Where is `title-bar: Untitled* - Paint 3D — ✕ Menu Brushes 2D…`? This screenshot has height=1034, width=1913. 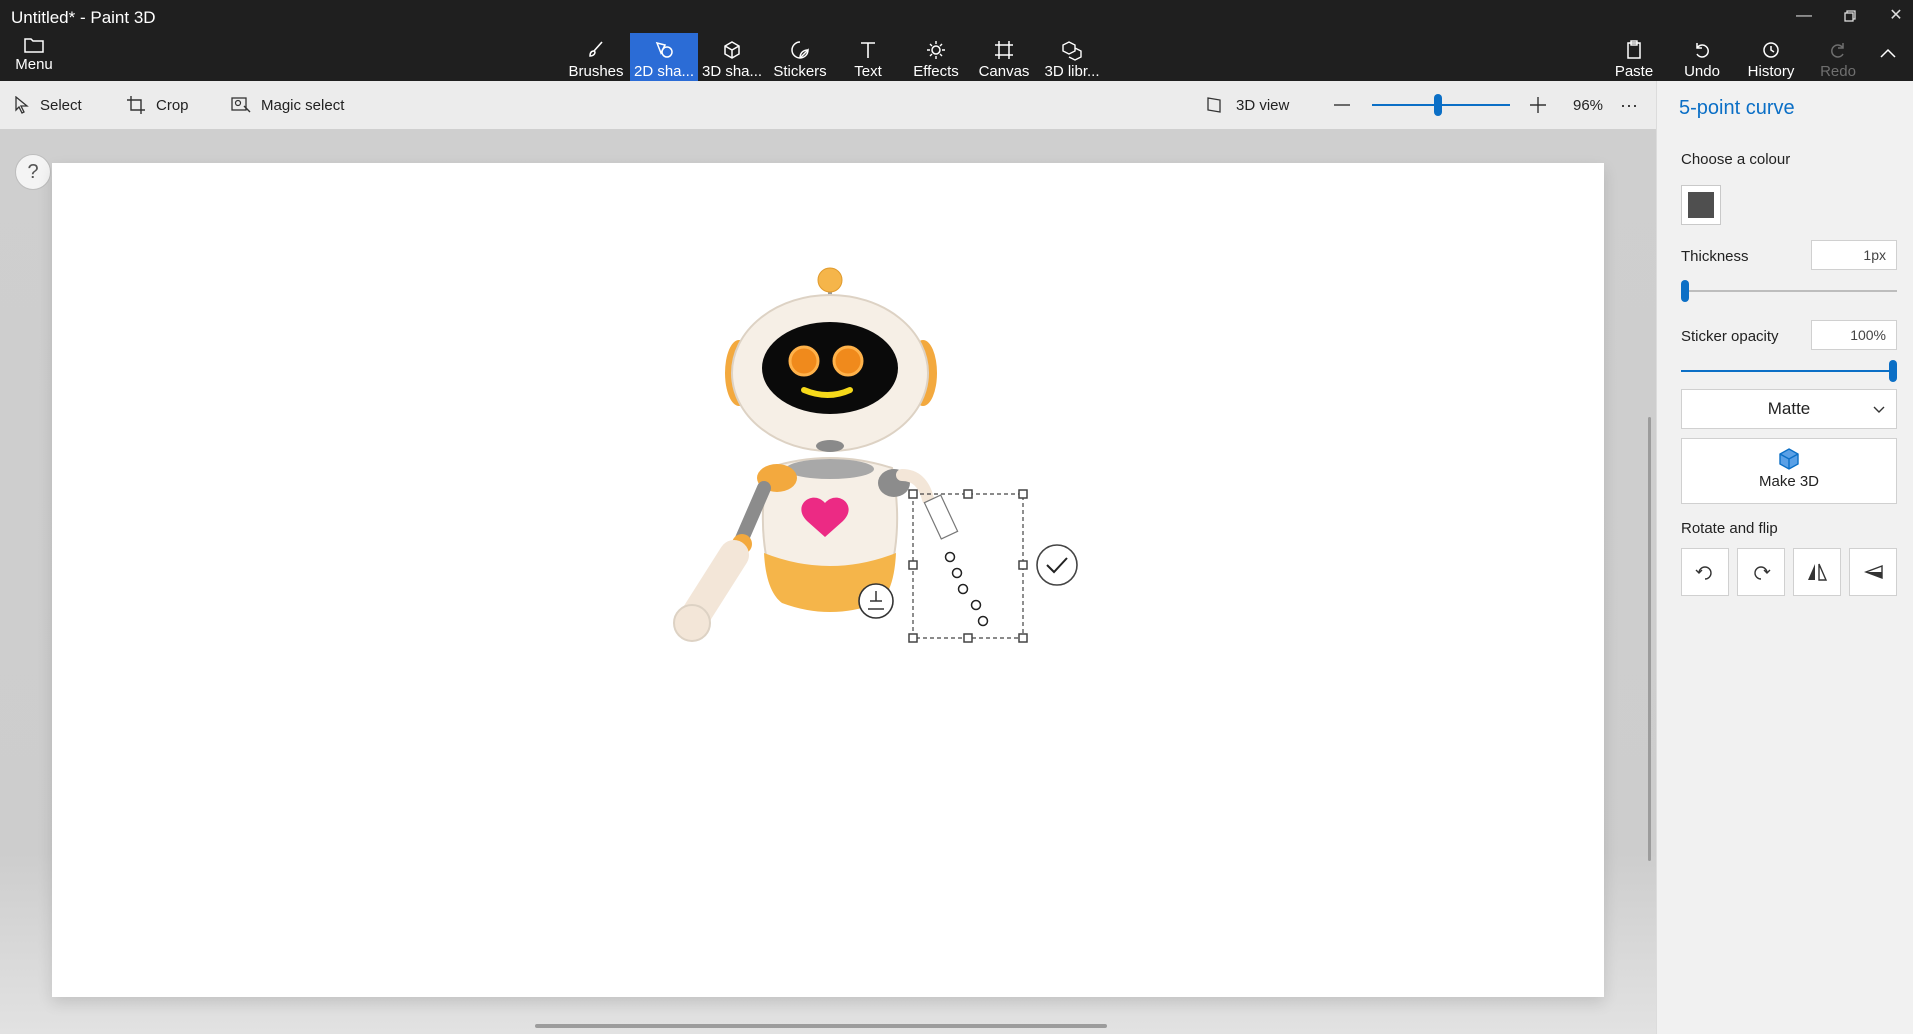
title-bar: Untitled* - Paint 3D — ✕ Menu Brushes 2D… is located at coordinates (956, 40).